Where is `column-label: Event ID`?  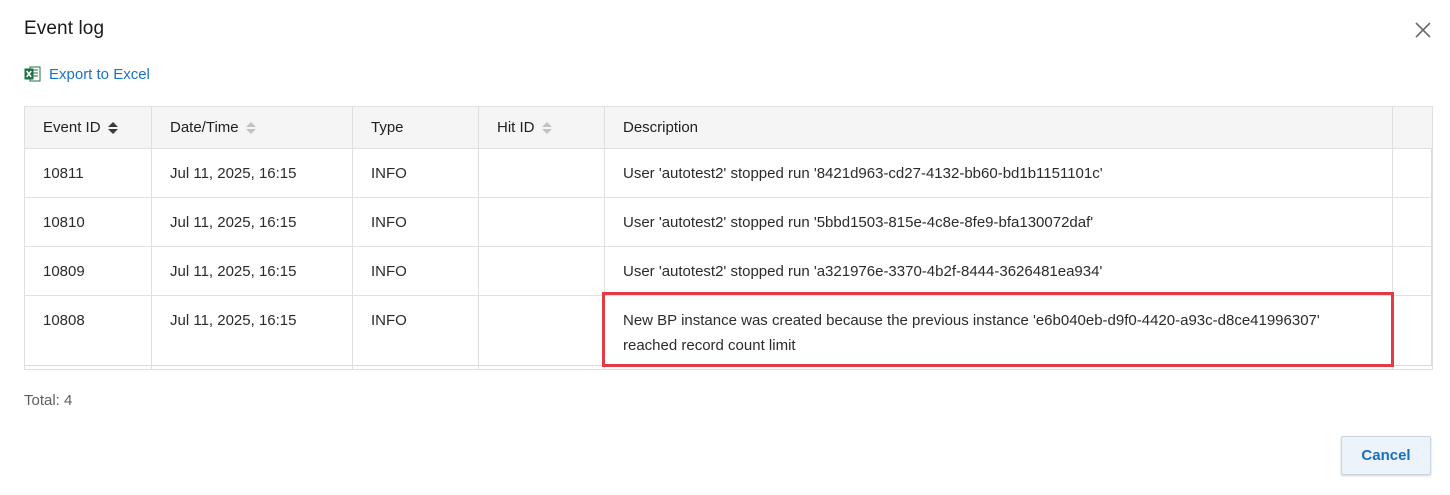 column-label: Event ID is located at coordinates (72, 127).